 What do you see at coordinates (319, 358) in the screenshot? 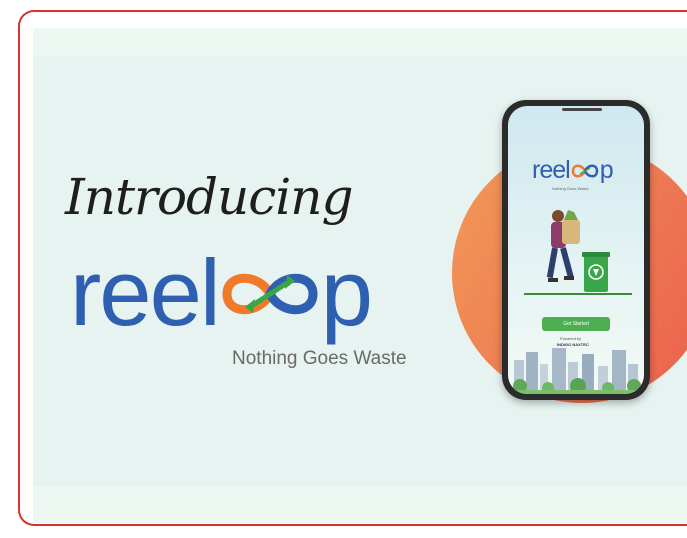
I see `tagline: Nothing Goes Waste` at bounding box center [319, 358].